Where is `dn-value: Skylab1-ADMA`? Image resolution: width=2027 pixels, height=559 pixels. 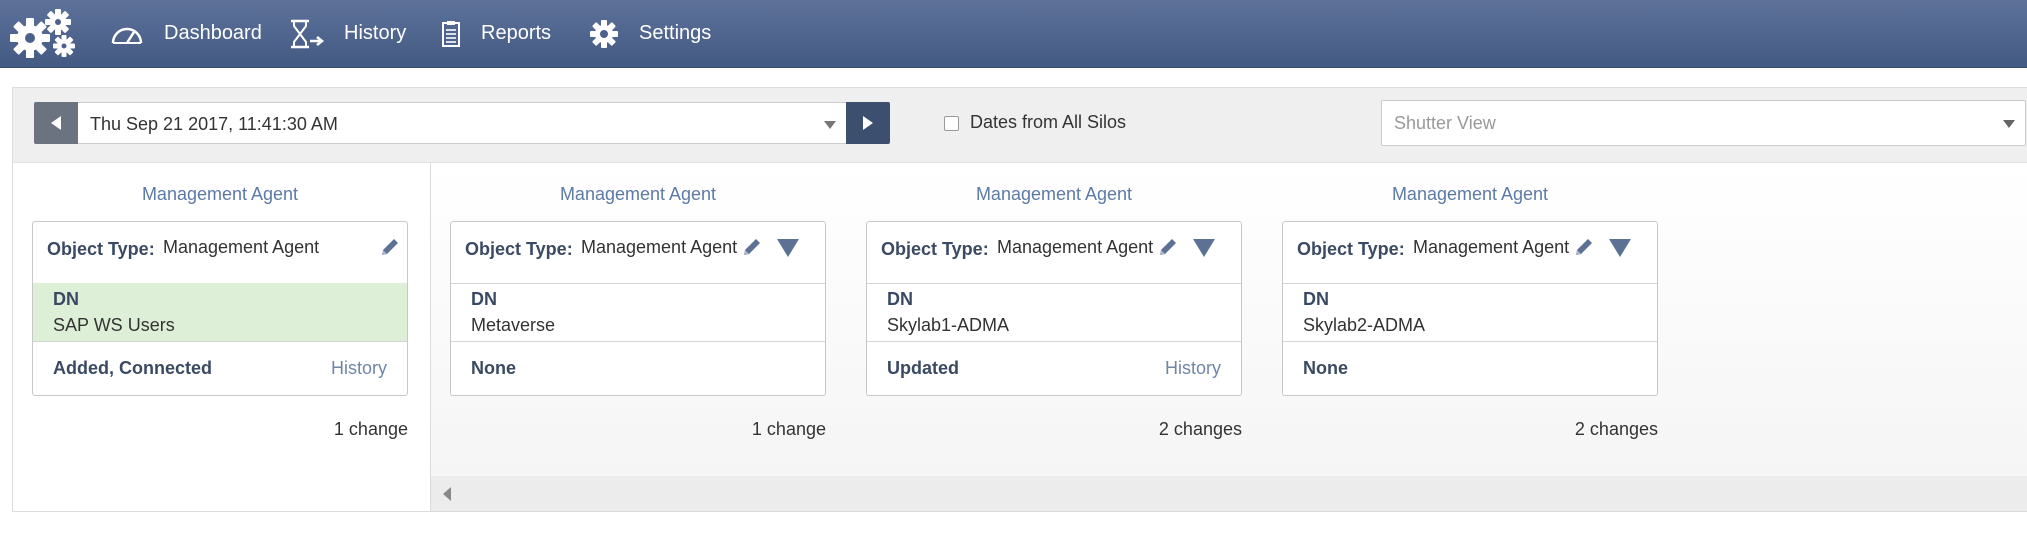 dn-value: Skylab1-ADMA is located at coordinates (948, 325).